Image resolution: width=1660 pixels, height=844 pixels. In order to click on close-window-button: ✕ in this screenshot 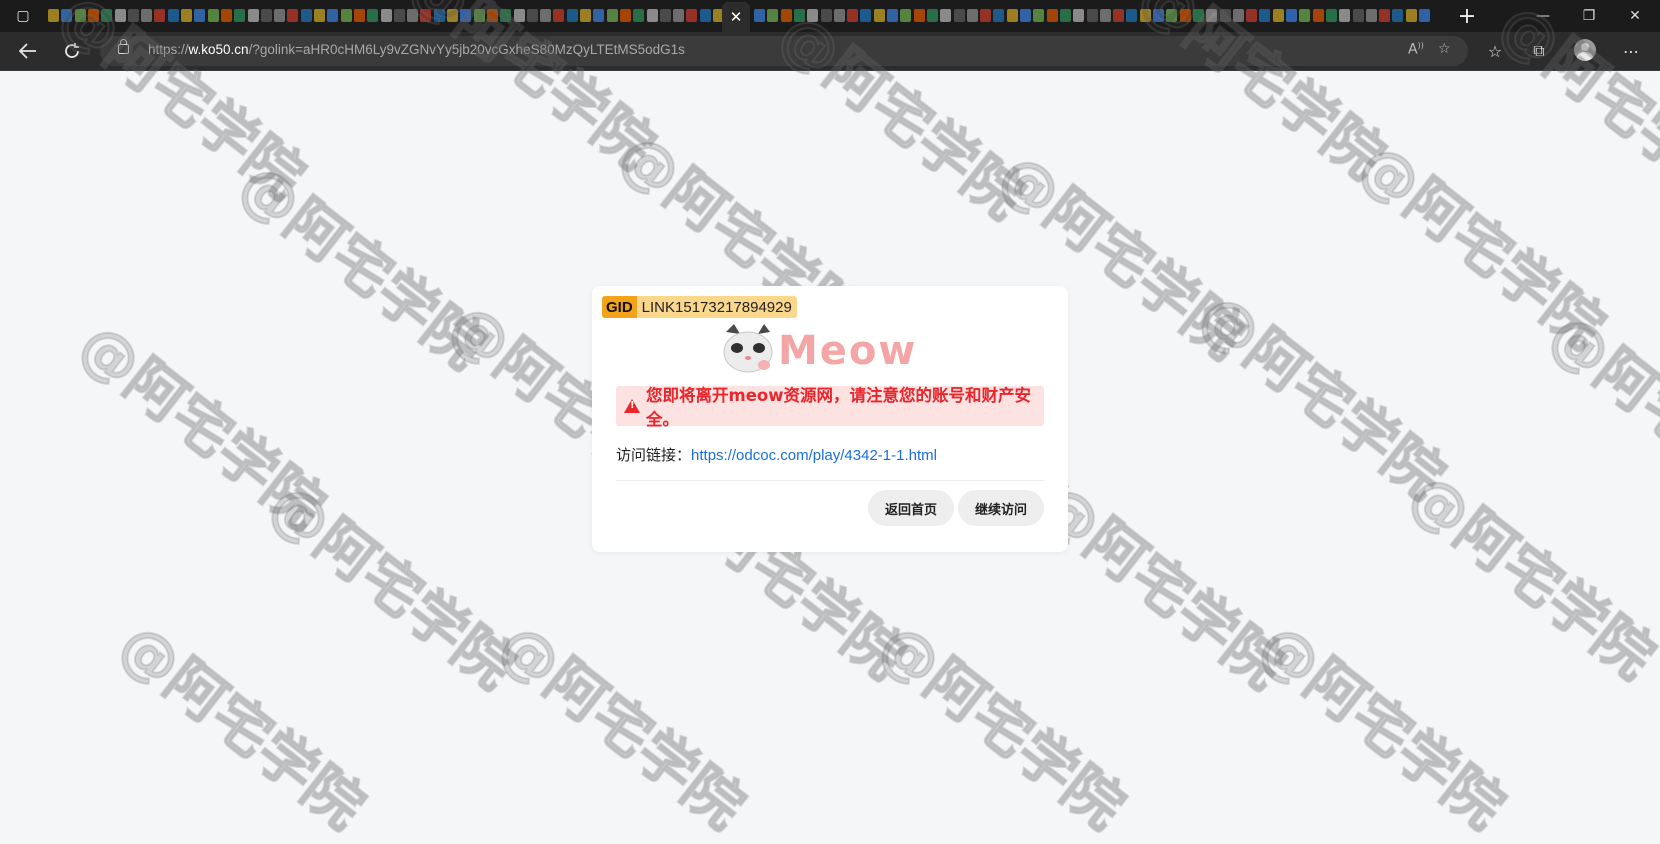, I will do `click(1635, 16)`.